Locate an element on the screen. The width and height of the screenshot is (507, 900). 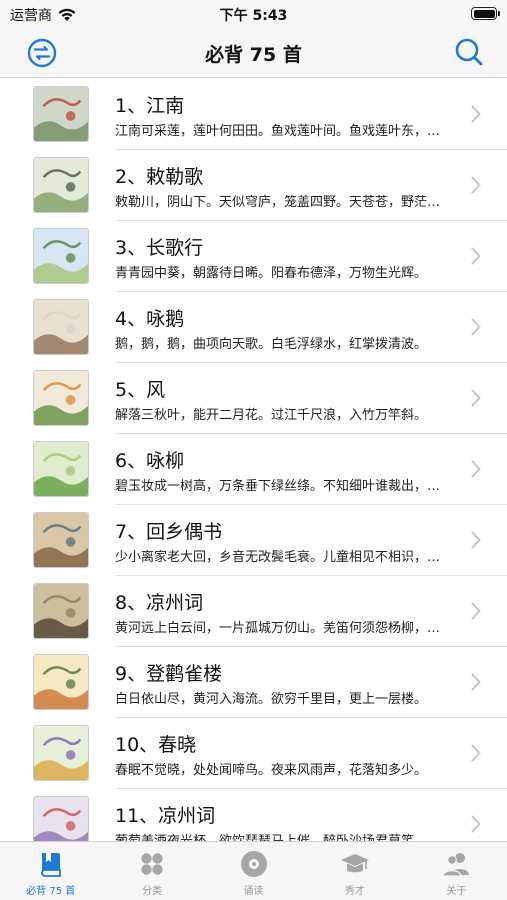
people-icon is located at coordinates (456, 865).